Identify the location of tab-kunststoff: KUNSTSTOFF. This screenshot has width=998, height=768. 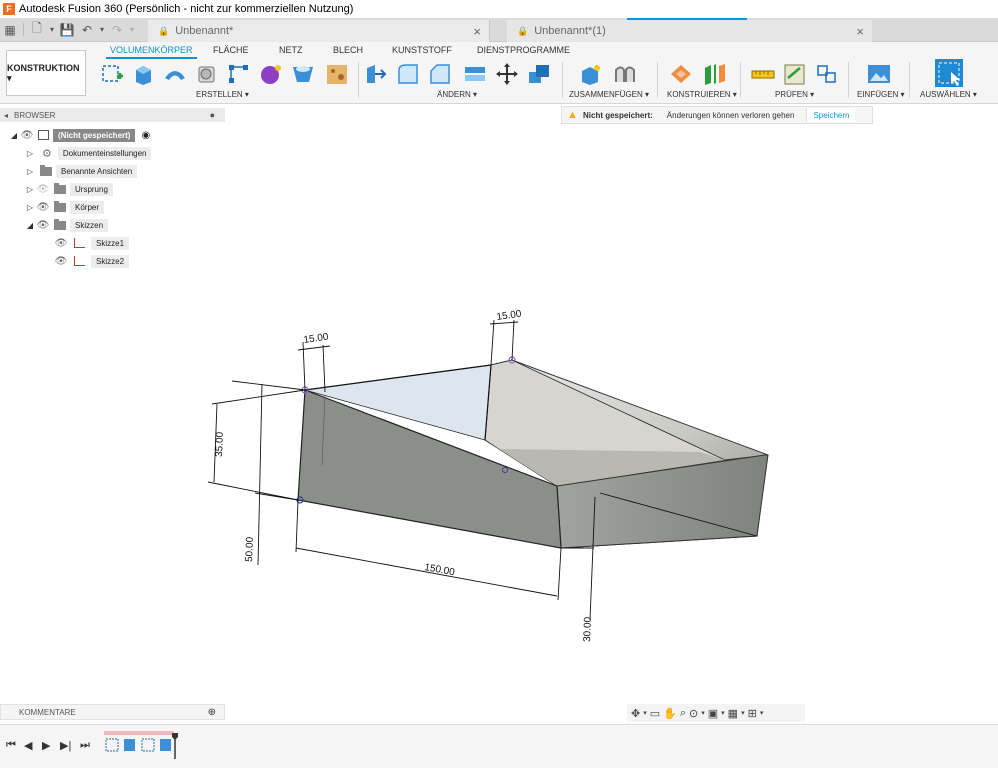
(422, 50).